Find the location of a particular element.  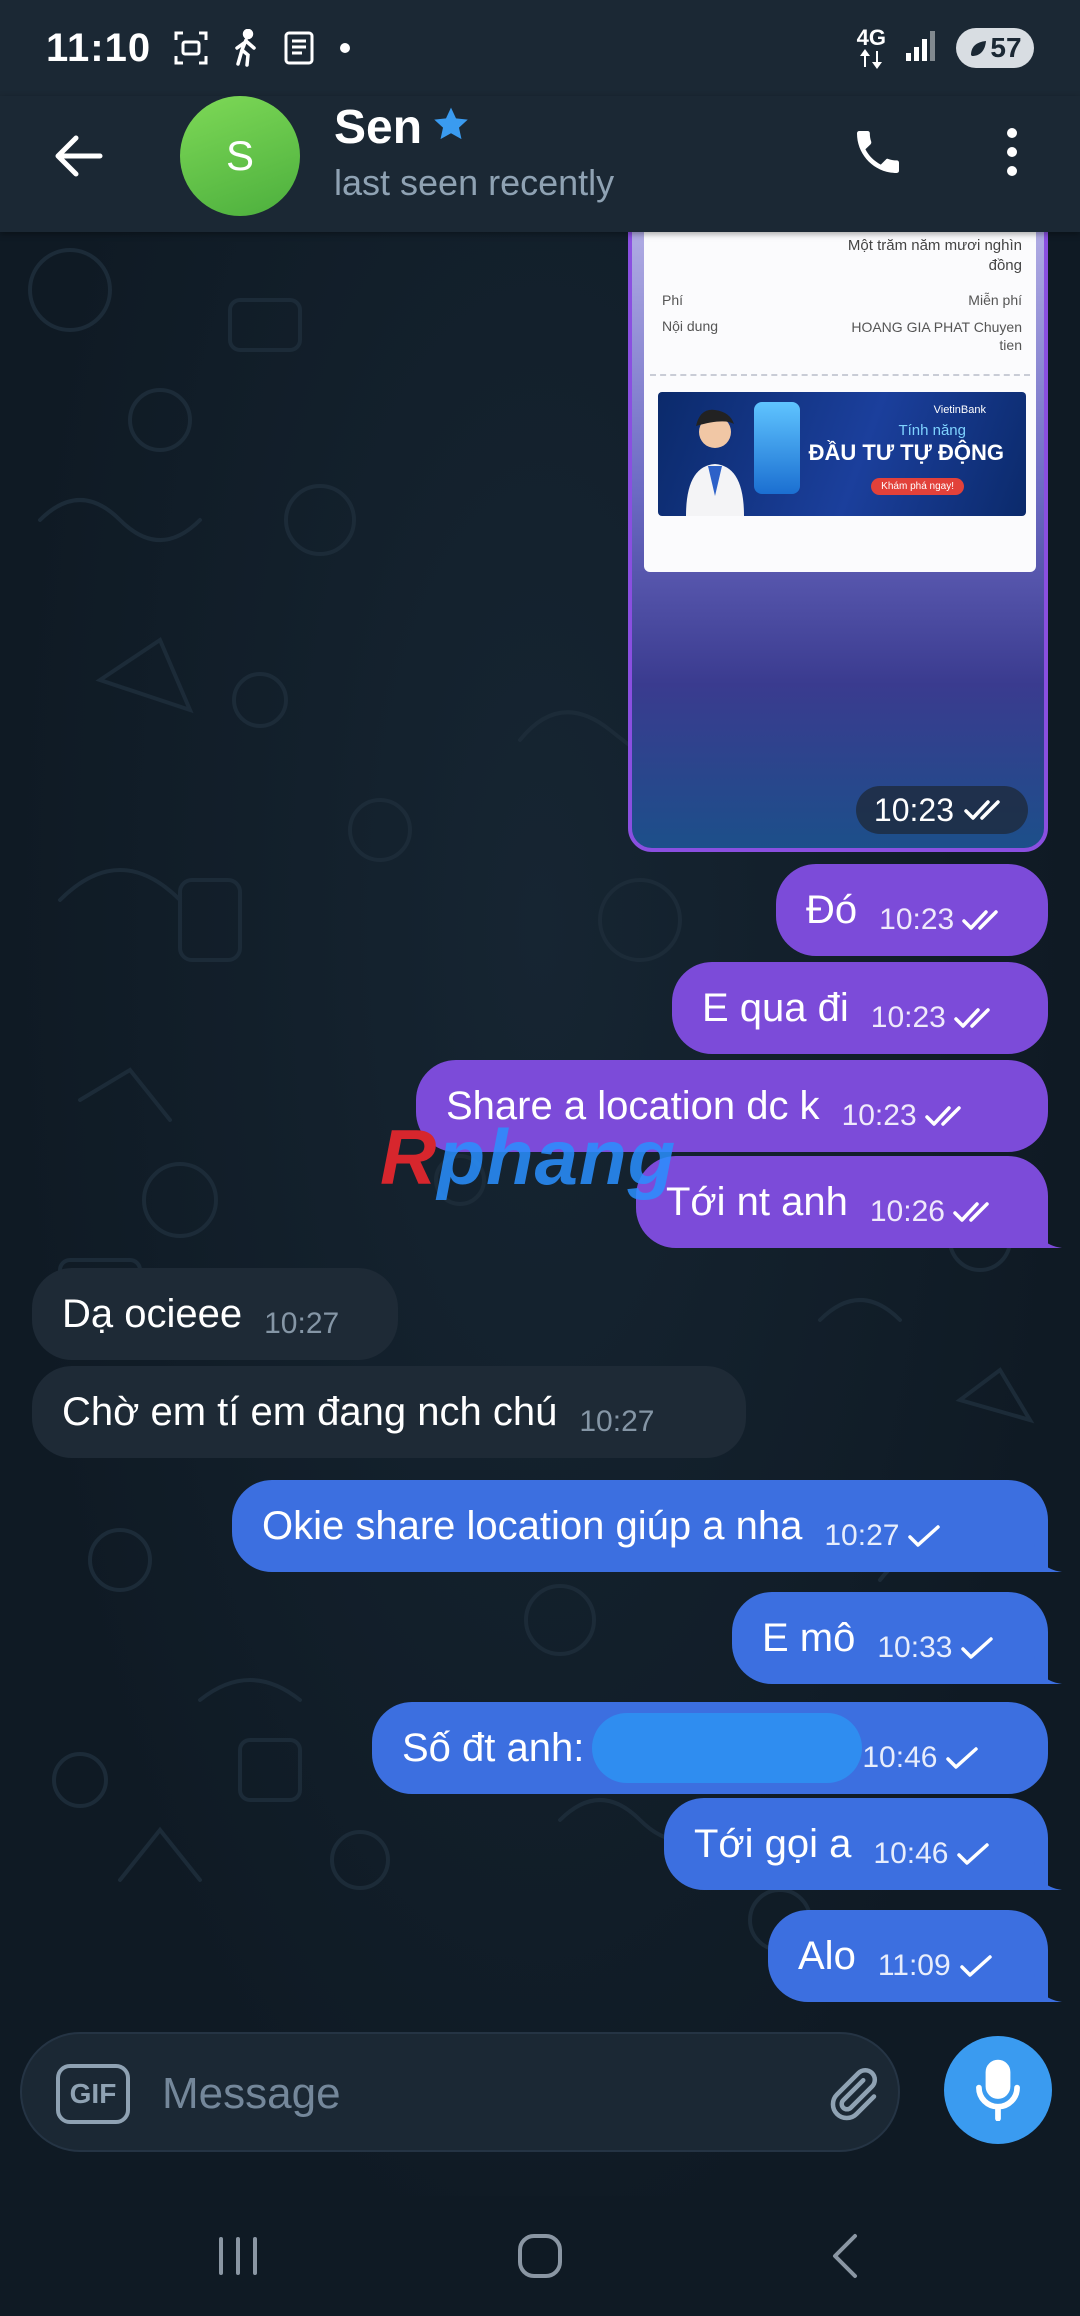

receipt-divider is located at coordinates (840, 375).